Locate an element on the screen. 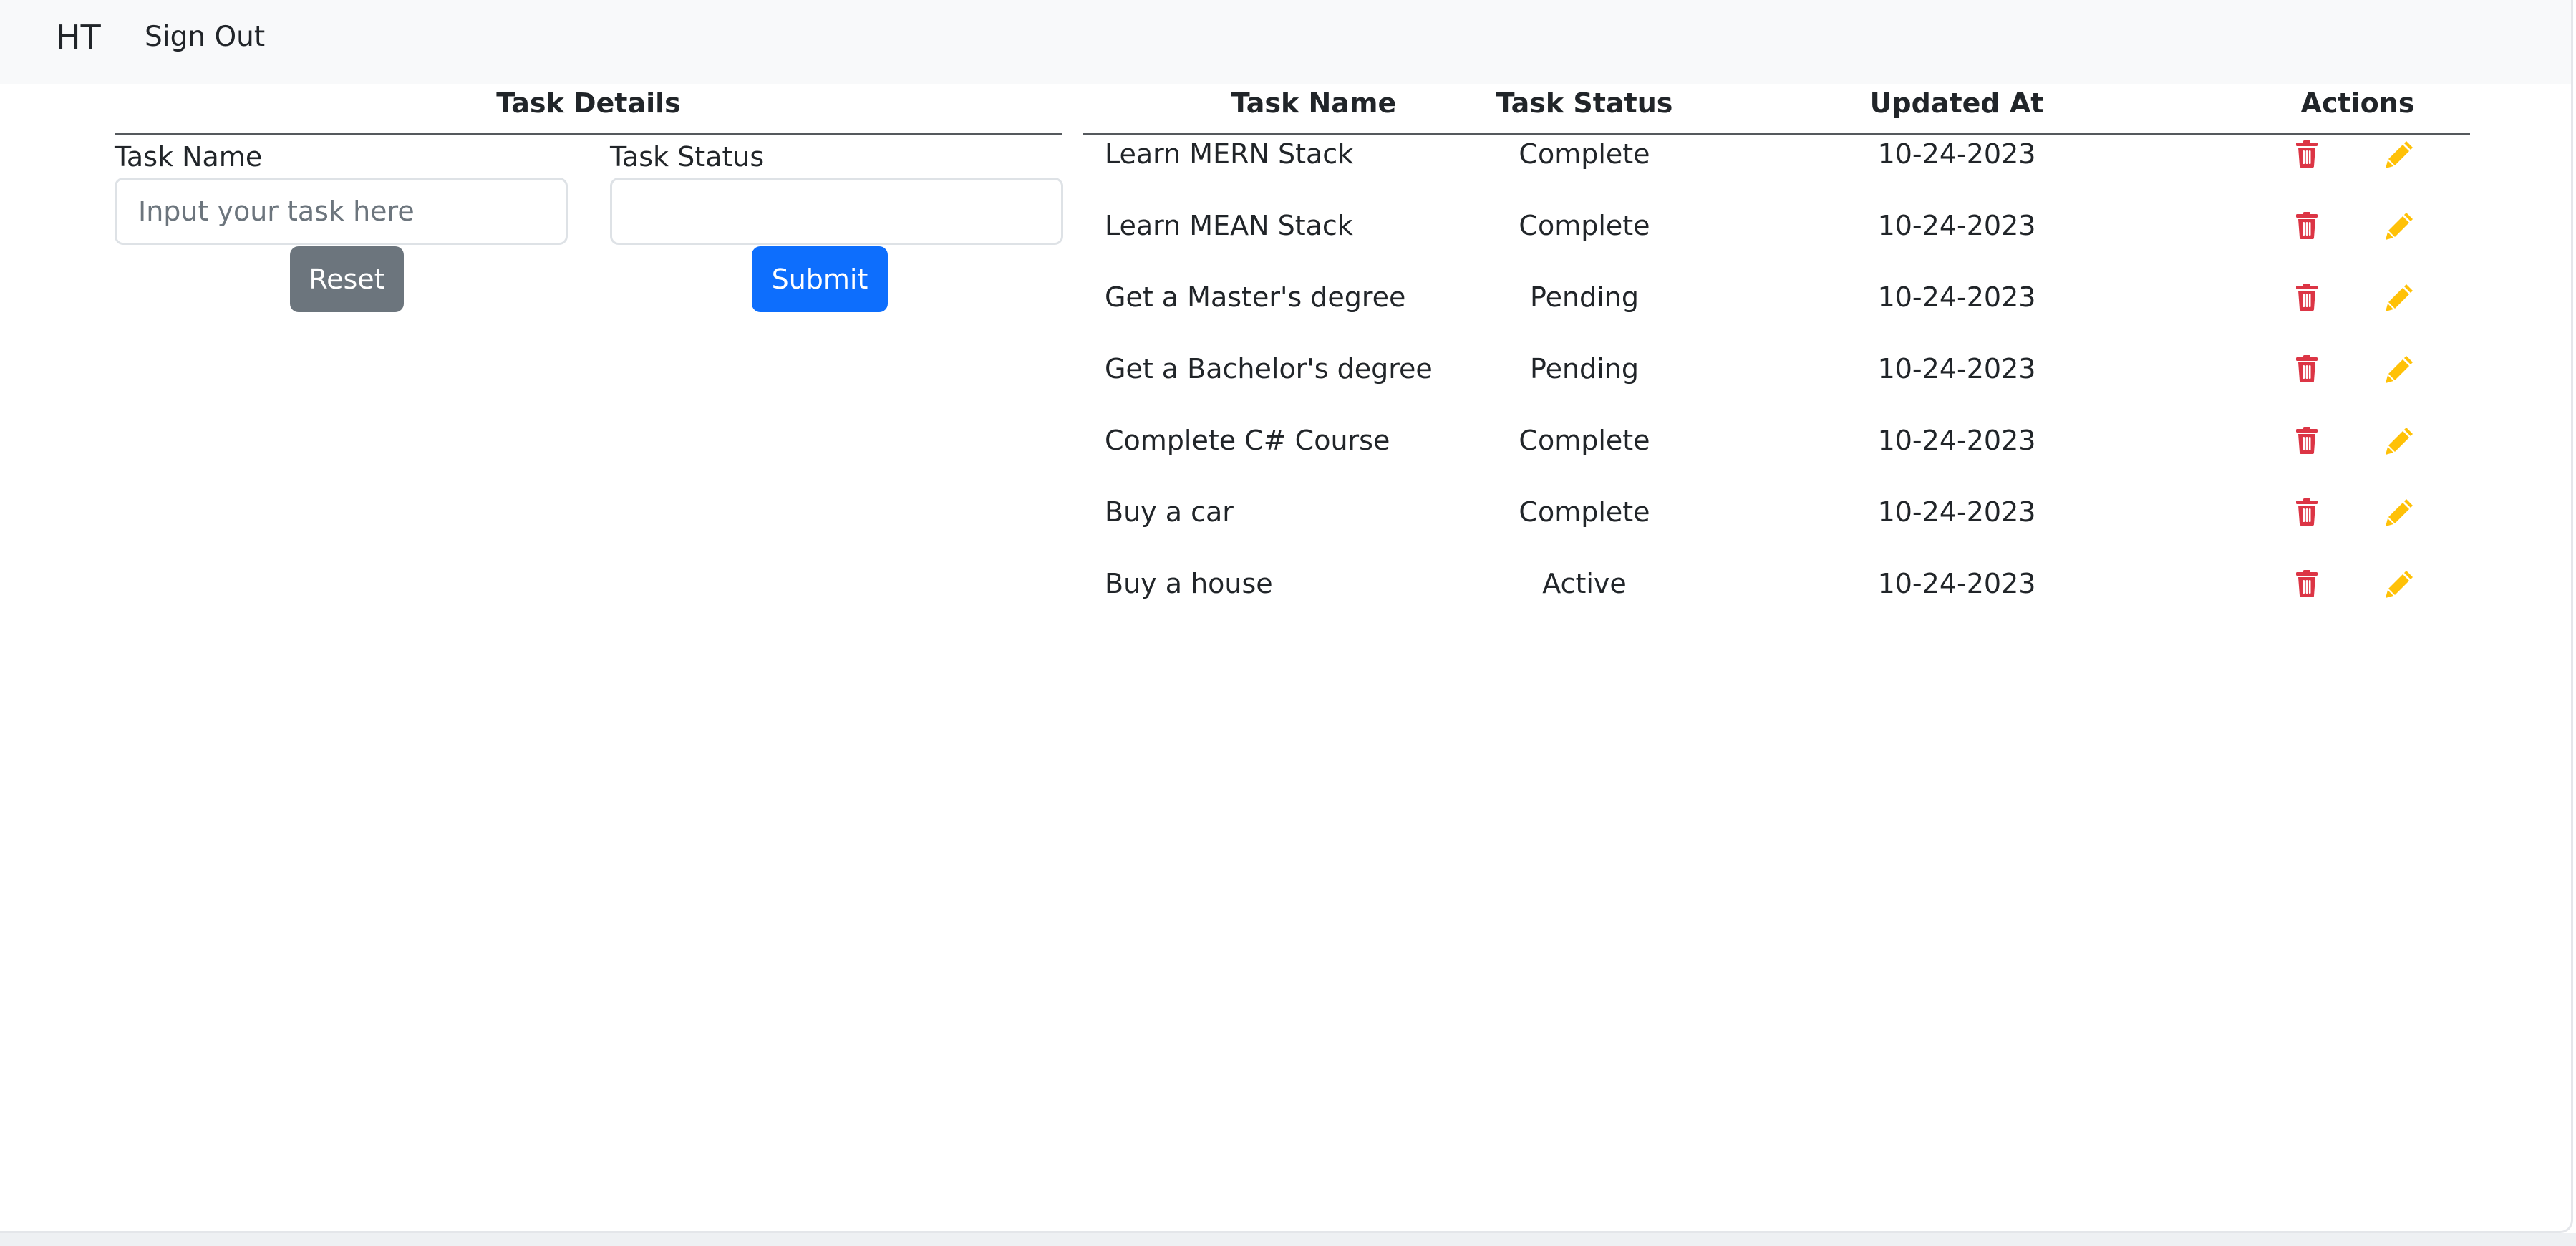 This screenshot has height=1246, width=2576. table-row: Learn MEAN Stack Complete 10-24-2023 is located at coordinates (1777, 242).